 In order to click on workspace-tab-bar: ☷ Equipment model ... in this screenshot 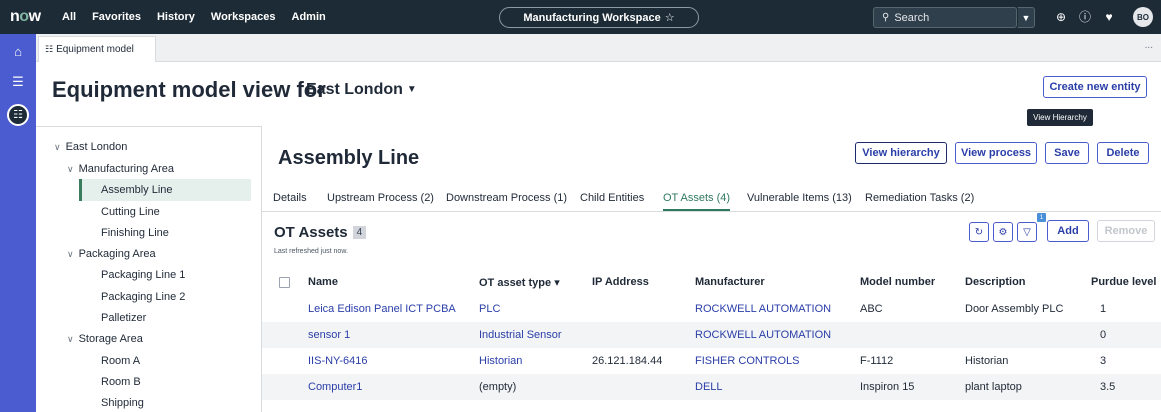, I will do `click(598, 48)`.